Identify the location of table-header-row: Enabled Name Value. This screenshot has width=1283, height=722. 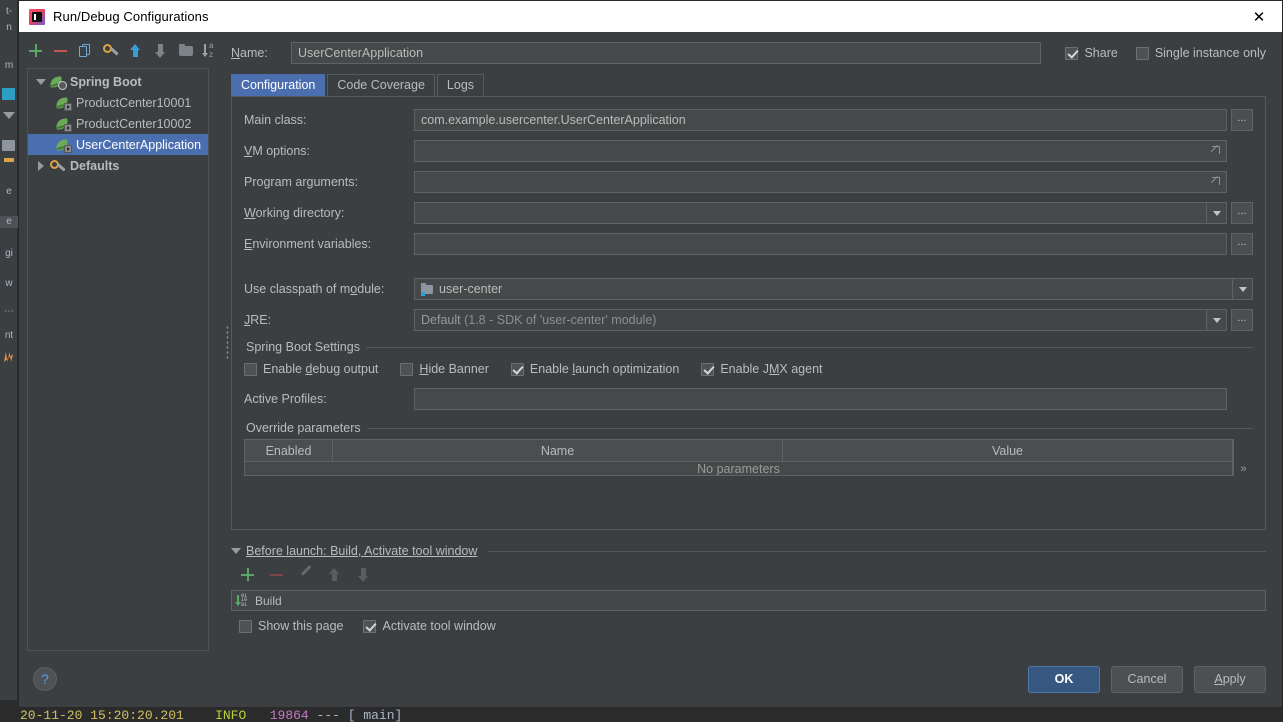
(738, 450).